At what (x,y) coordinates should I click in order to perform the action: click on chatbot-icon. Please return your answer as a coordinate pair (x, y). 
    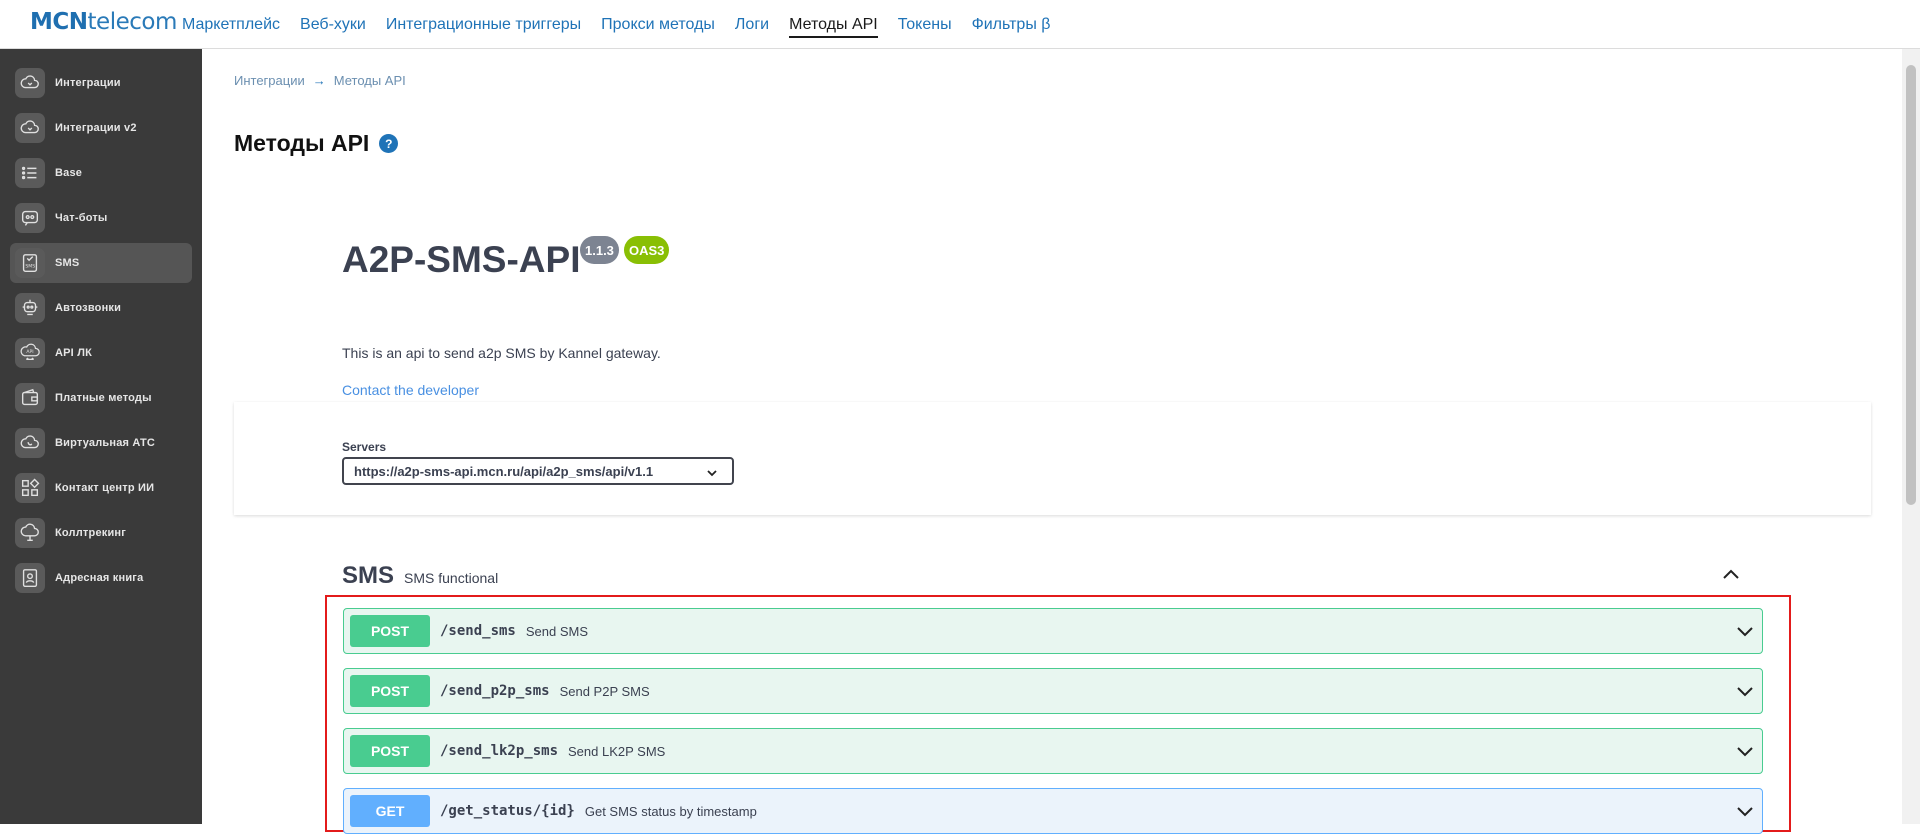
    Looking at the image, I should click on (30, 218).